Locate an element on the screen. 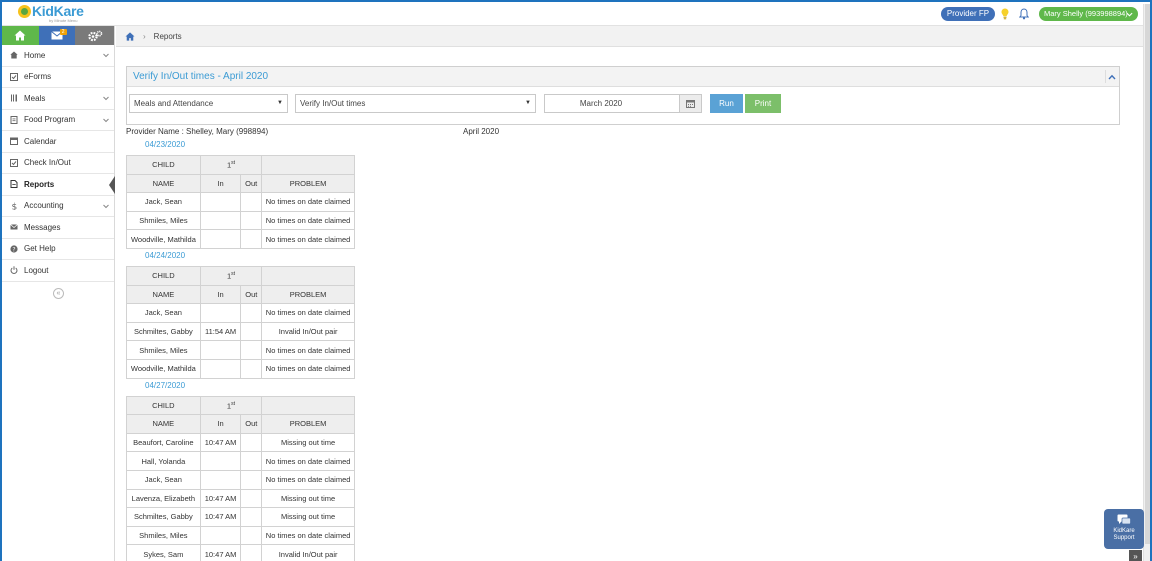  bell-icon is located at coordinates (1024, 14).